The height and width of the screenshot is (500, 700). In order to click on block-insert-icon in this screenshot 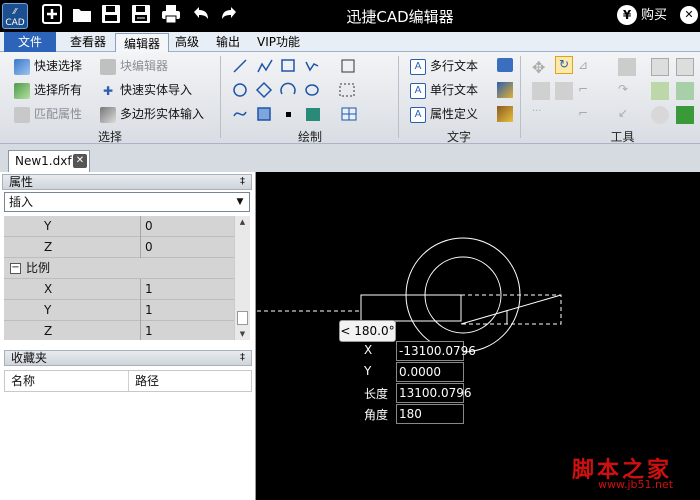, I will do `click(348, 66)`.